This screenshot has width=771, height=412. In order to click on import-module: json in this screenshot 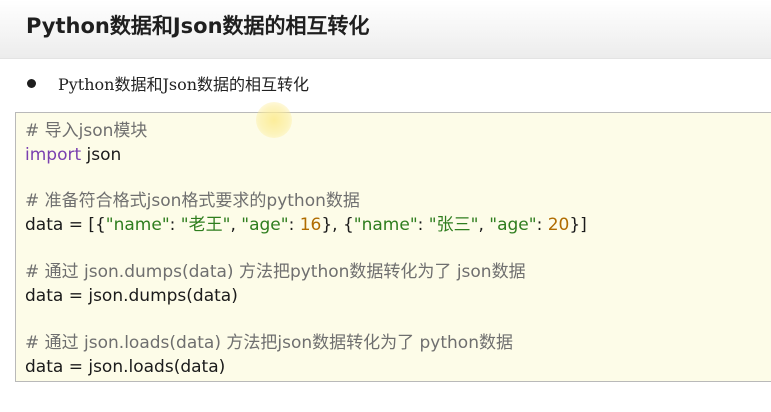, I will do `click(101, 155)`.